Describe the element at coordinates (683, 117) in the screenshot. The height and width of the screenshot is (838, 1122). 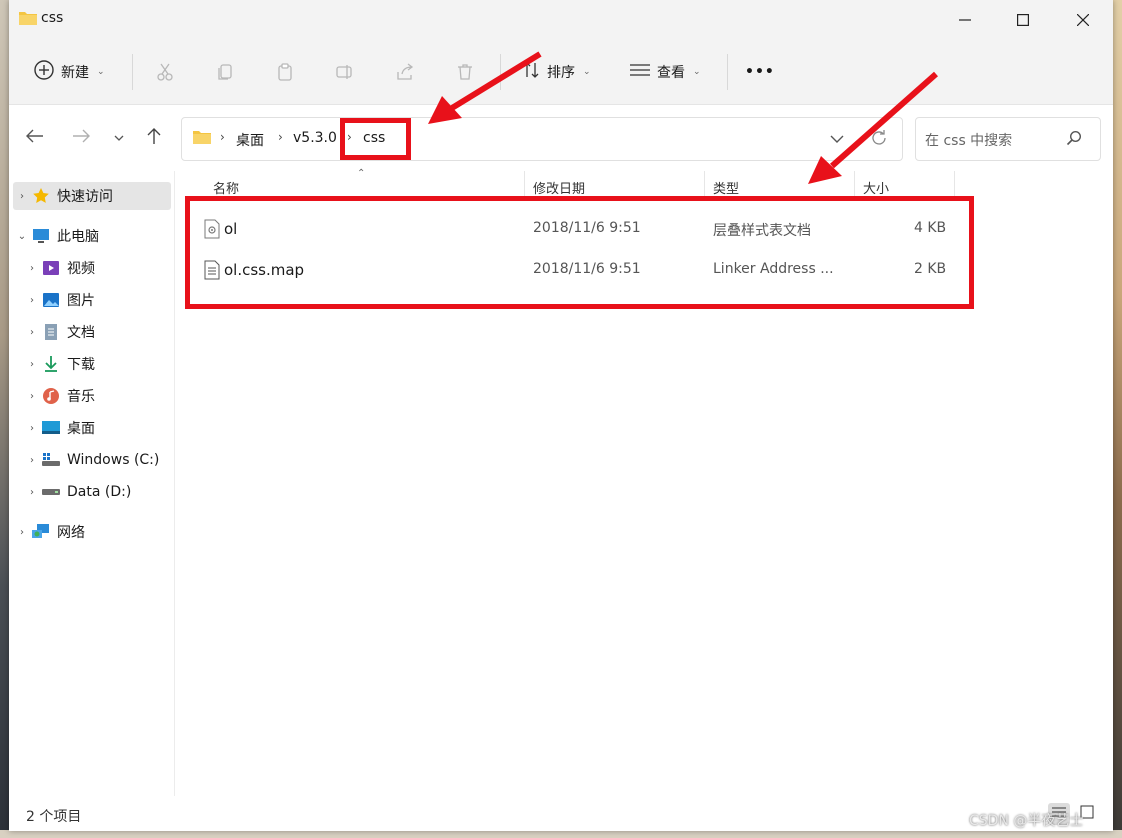
I see `annotation-arrows` at that location.